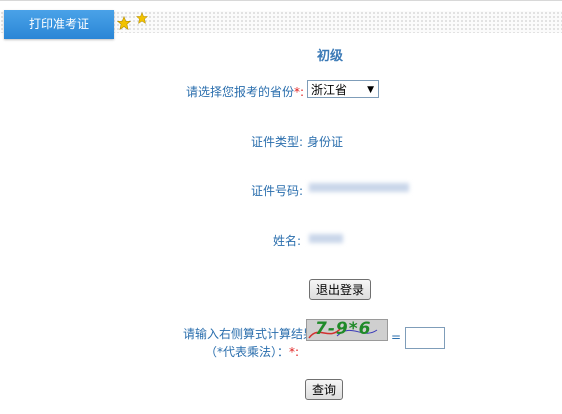 The width and height of the screenshot is (562, 414). Describe the element at coordinates (249, 334) in the screenshot. I see `captcha-label: 请输入右侧算式计算结果` at that location.